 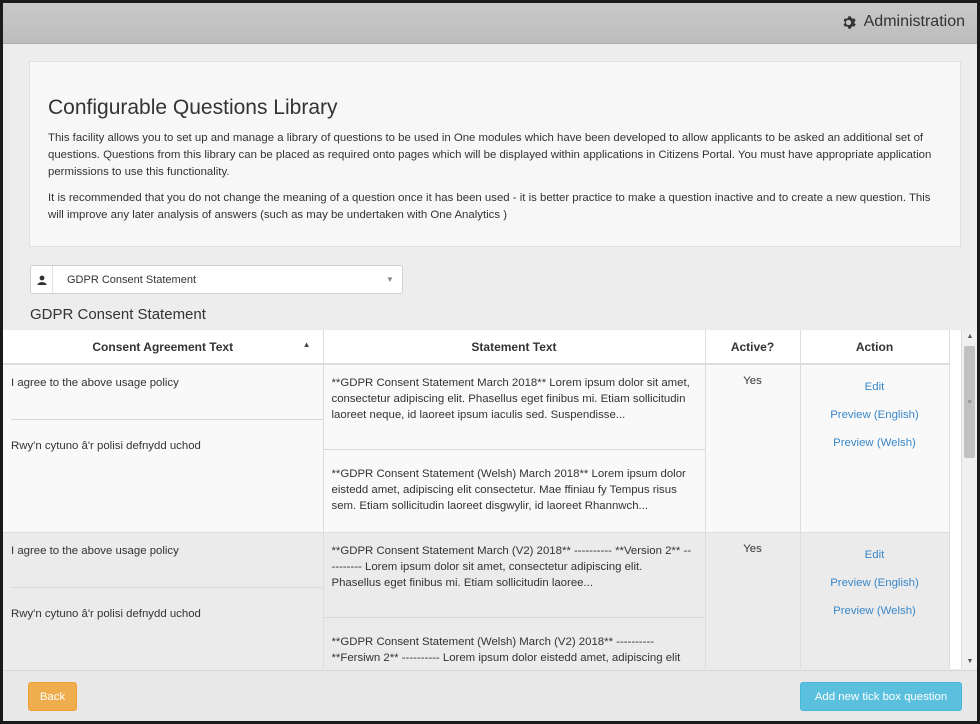 I want to click on scroll-down-arrow-icon: ▼, so click(x=969, y=662).